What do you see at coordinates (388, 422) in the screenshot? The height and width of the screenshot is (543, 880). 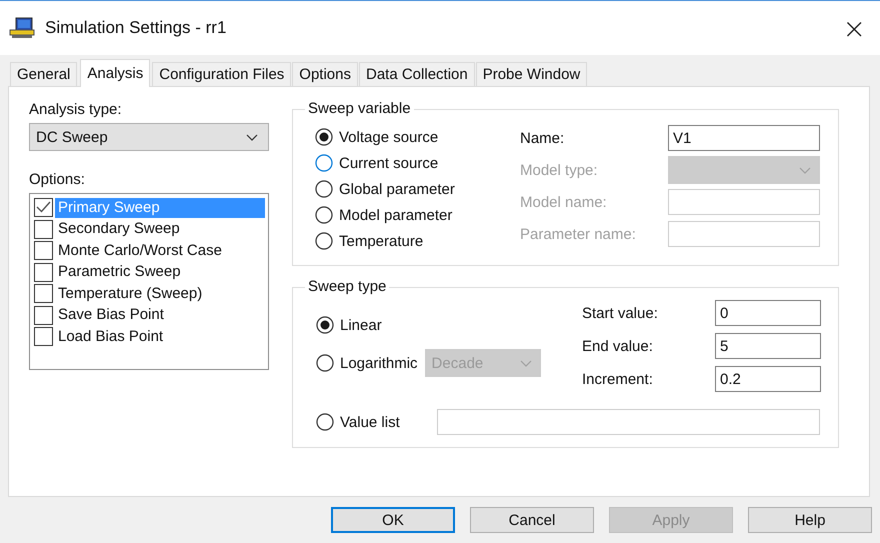 I see `radio-label: Value list` at bounding box center [388, 422].